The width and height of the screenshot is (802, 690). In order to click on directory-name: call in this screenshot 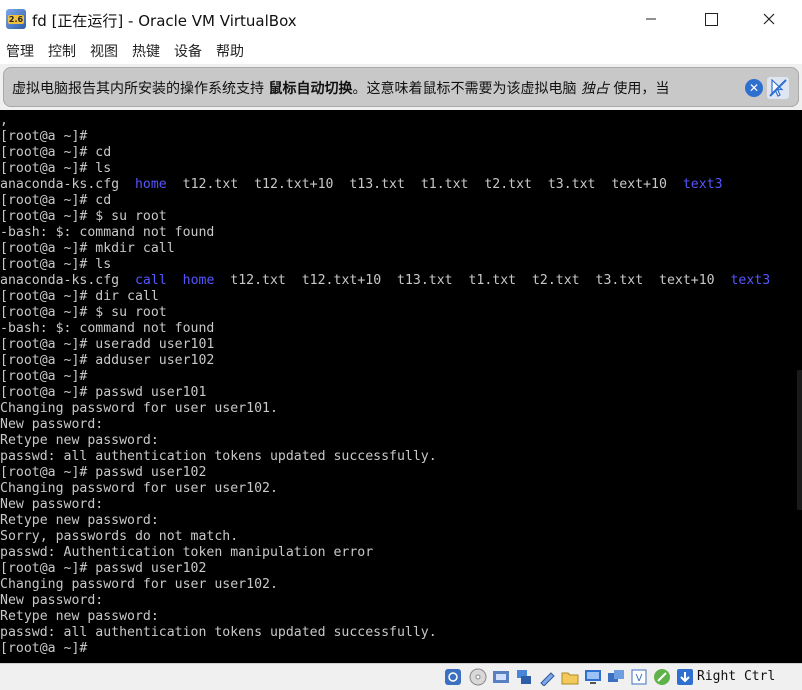, I will do `click(150, 280)`.